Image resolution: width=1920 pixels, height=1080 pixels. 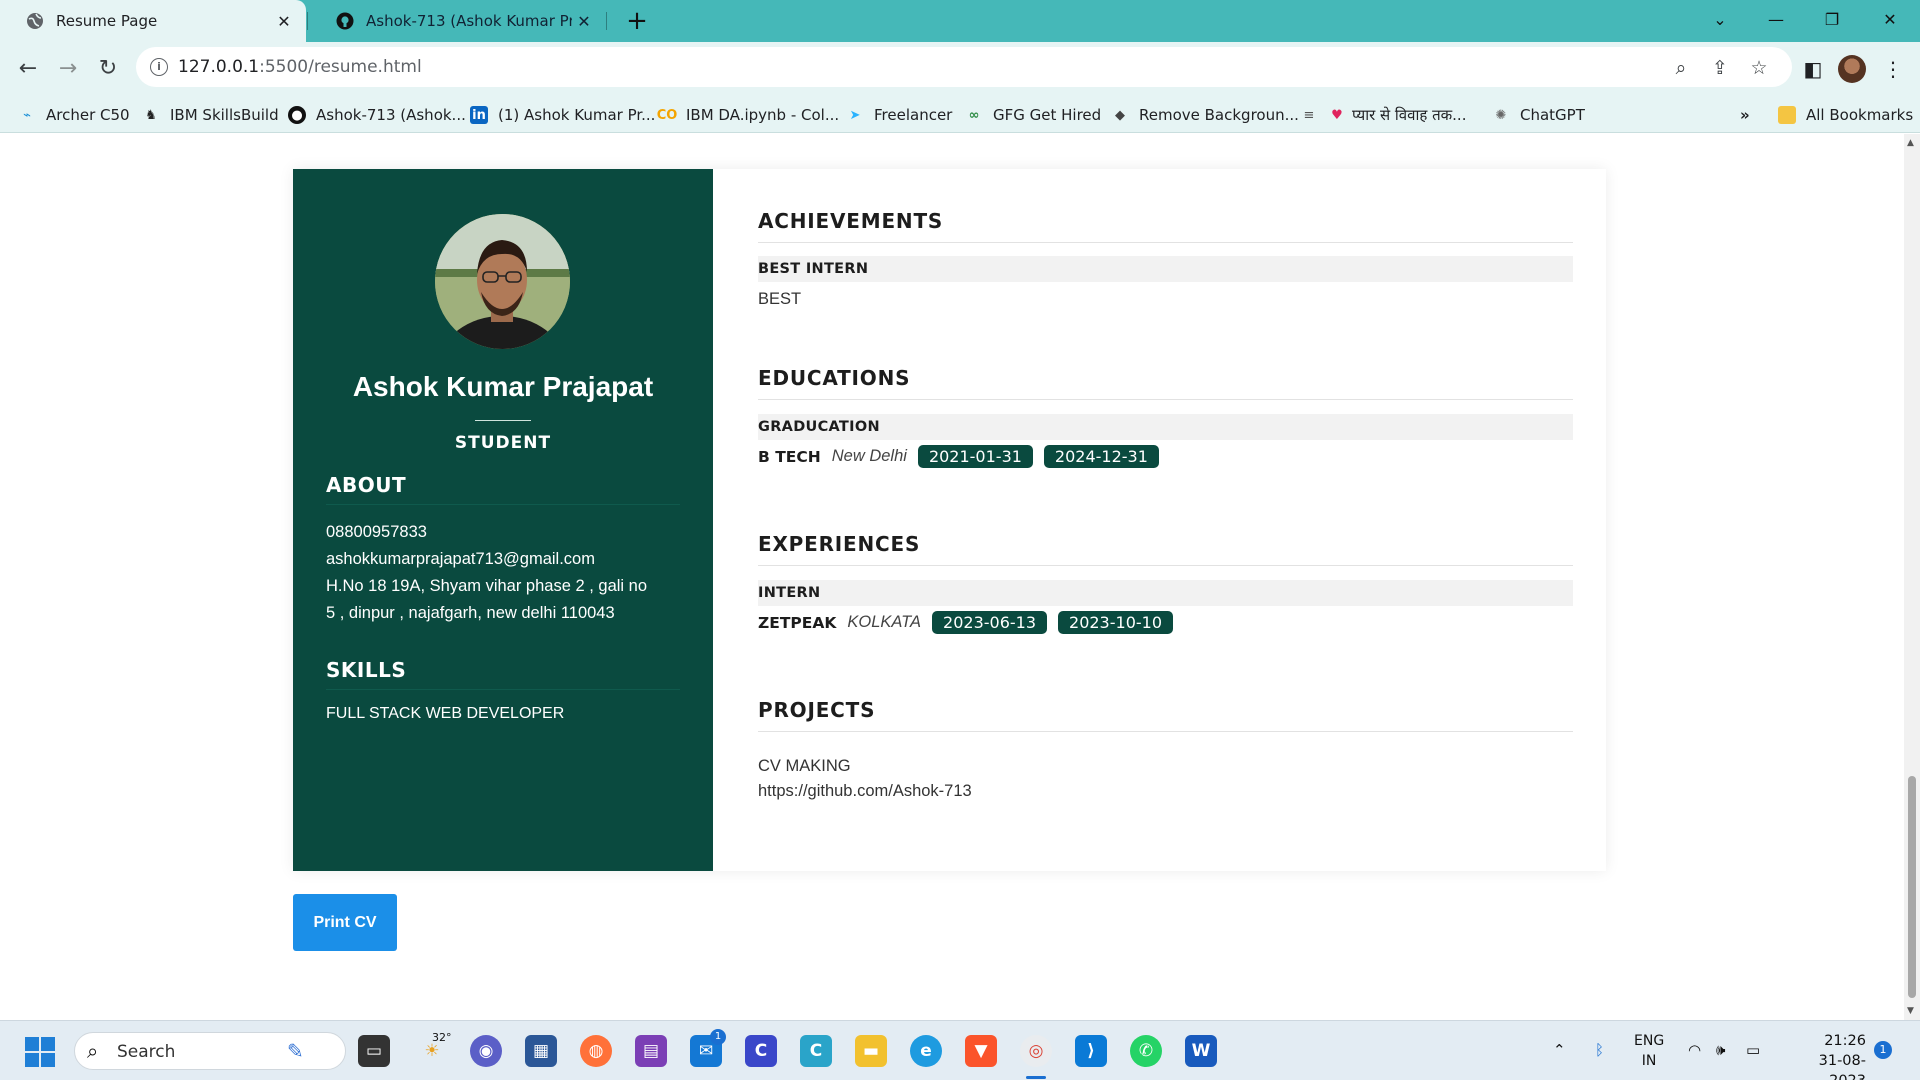 What do you see at coordinates (797, 622) in the screenshot?
I see `experience-company: ZETPEAK` at bounding box center [797, 622].